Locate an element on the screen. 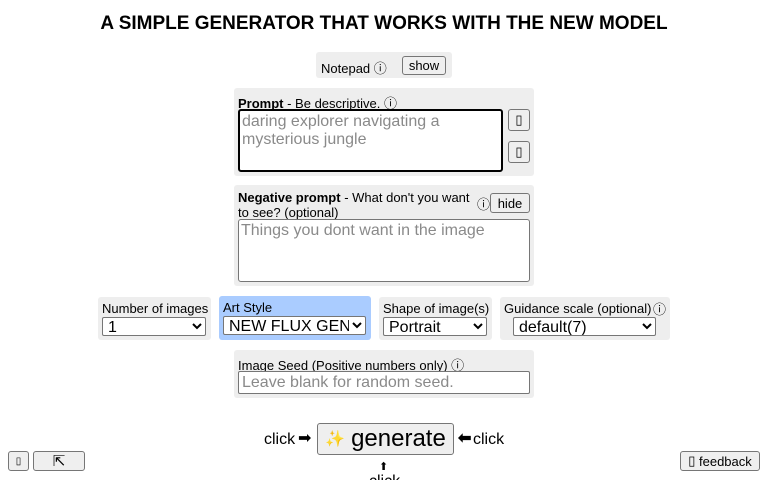 The image size is (768, 480). image-seed-panel: Image Seed (Positive numbers only) ⓘ is located at coordinates (384, 374).